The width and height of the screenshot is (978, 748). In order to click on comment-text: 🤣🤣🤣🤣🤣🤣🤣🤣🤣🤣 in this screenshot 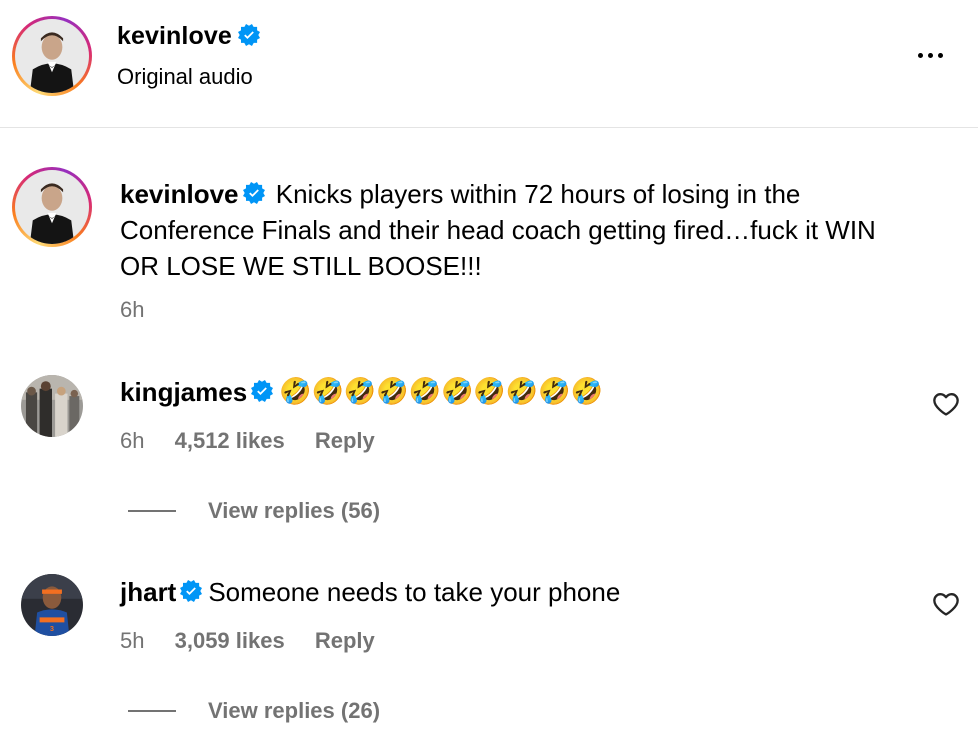, I will do `click(441, 391)`.